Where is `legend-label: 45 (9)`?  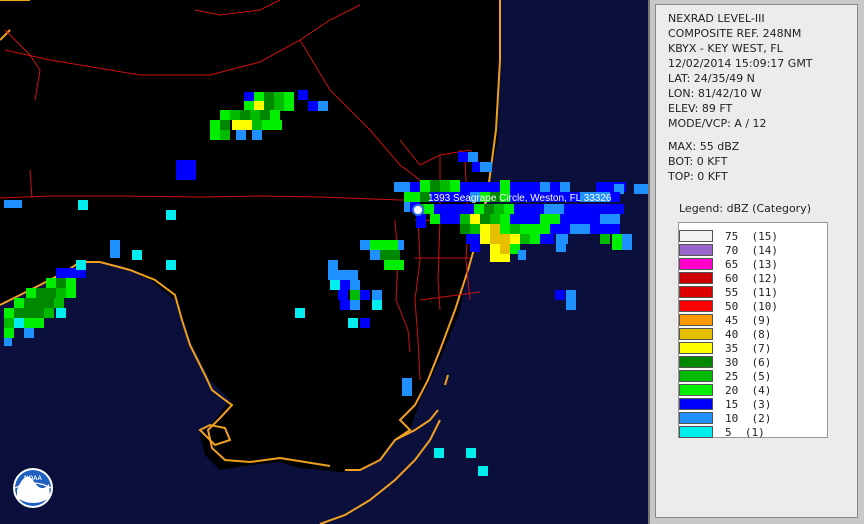
legend-label: 45 (9) is located at coordinates (748, 320).